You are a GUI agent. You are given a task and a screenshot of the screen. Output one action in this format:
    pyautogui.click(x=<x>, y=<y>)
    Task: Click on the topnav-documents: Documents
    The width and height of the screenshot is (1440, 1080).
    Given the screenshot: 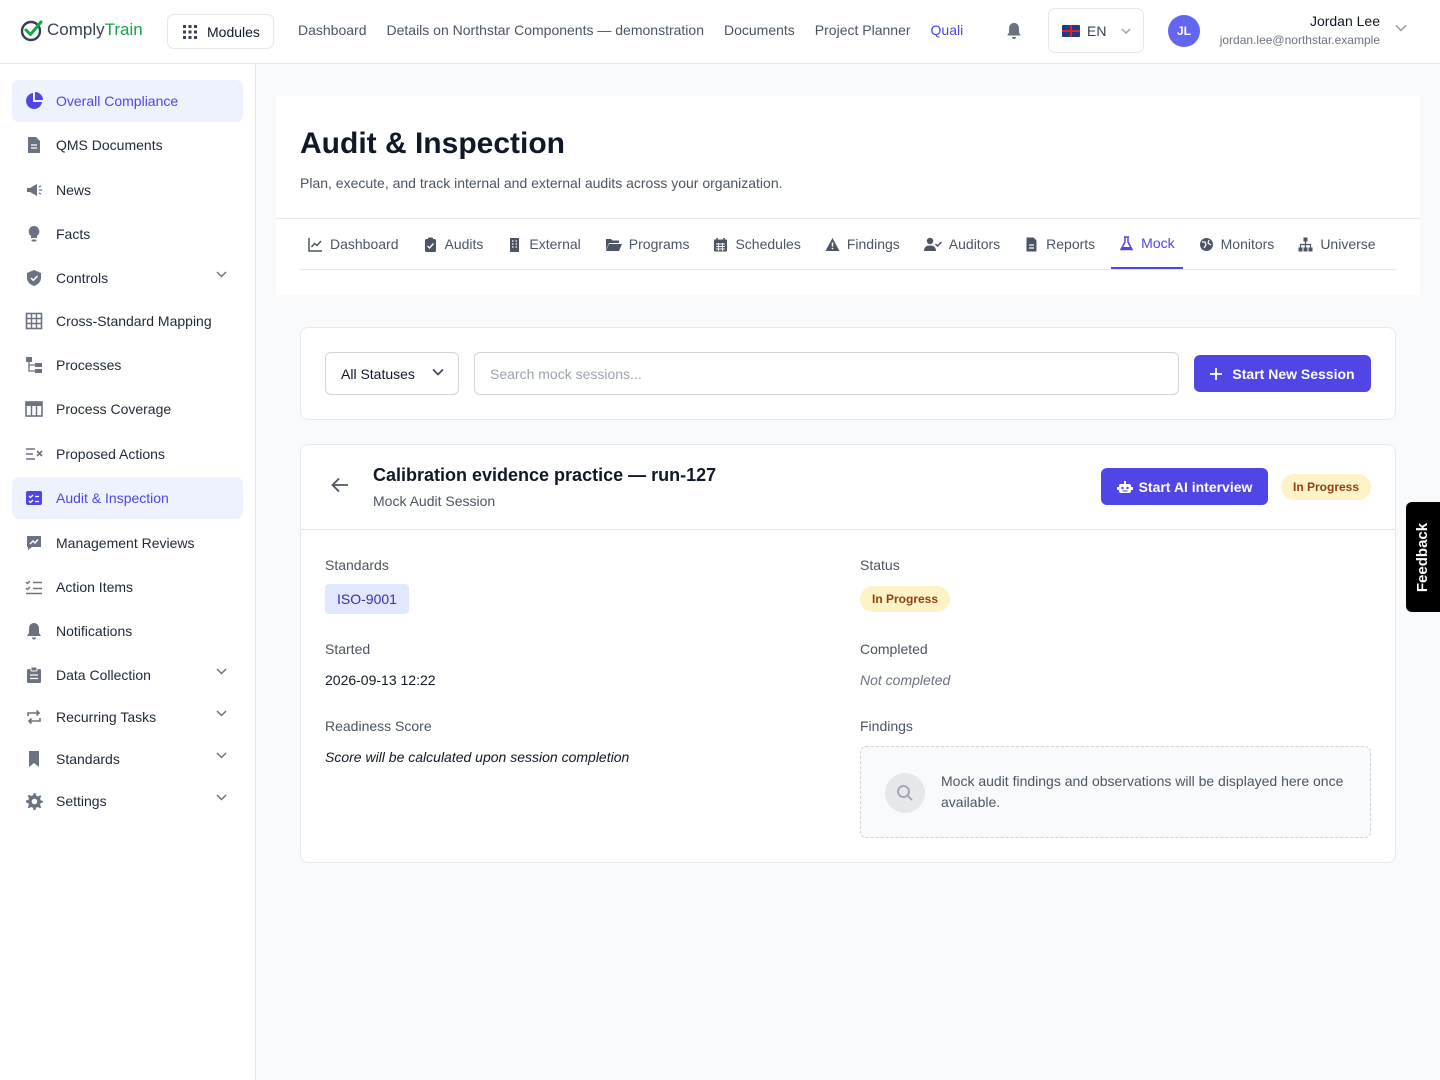 What is the action you would take?
    pyautogui.click(x=759, y=30)
    